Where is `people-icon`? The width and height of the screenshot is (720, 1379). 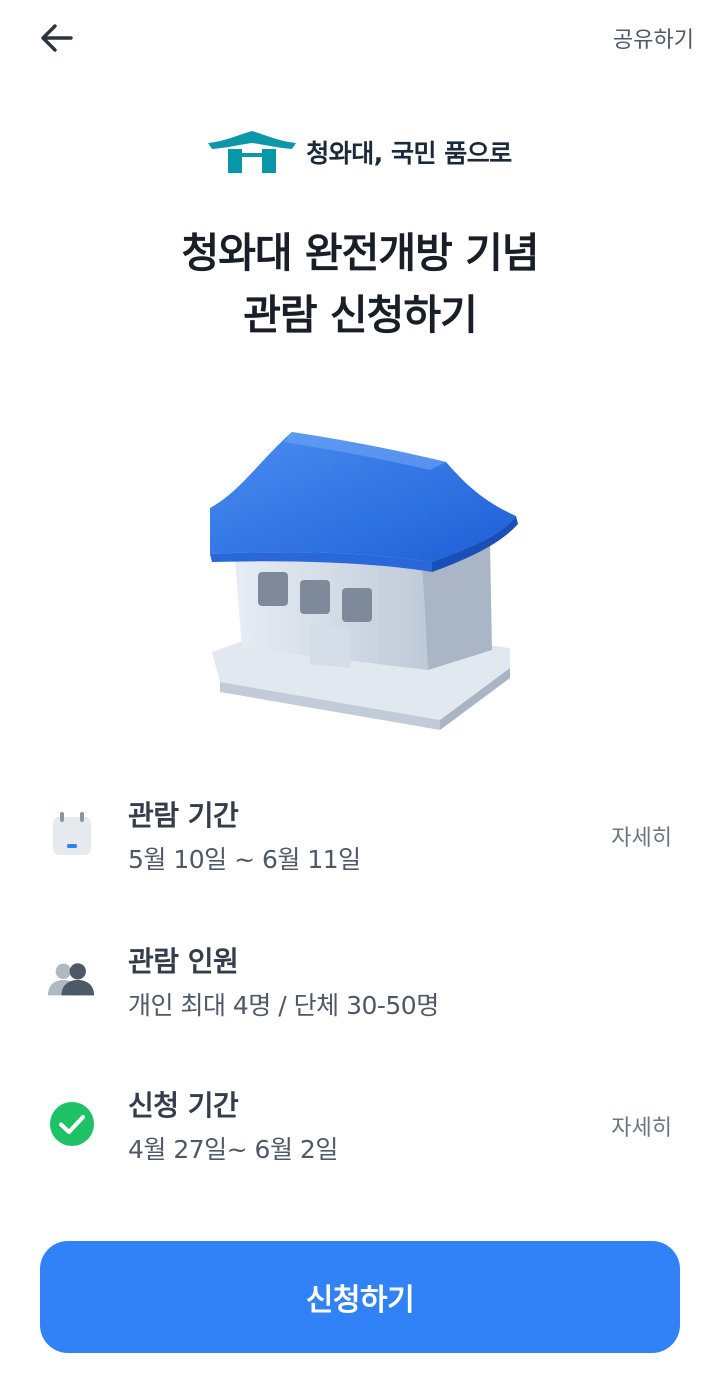
people-icon is located at coordinates (72, 980).